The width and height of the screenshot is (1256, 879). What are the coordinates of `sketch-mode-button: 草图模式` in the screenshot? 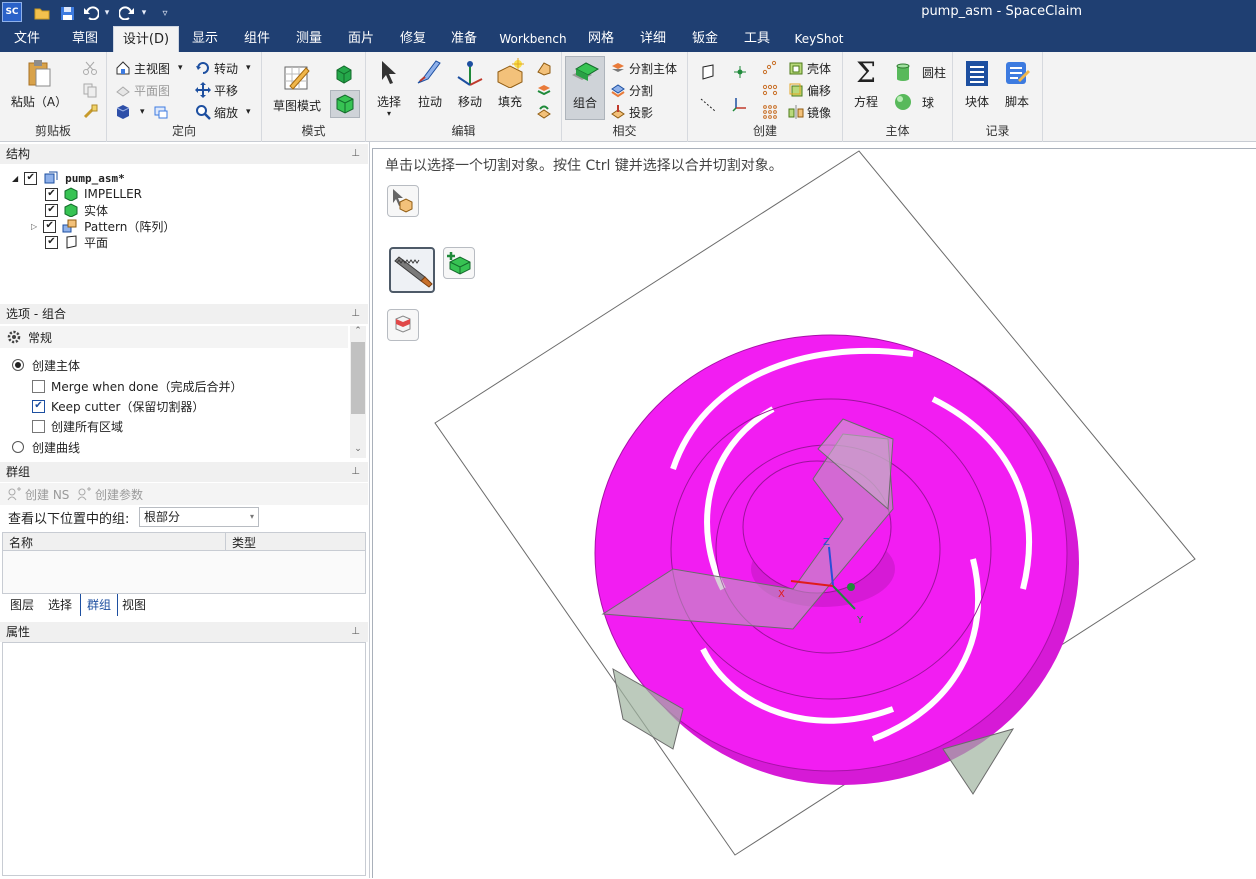 It's located at (297, 88).